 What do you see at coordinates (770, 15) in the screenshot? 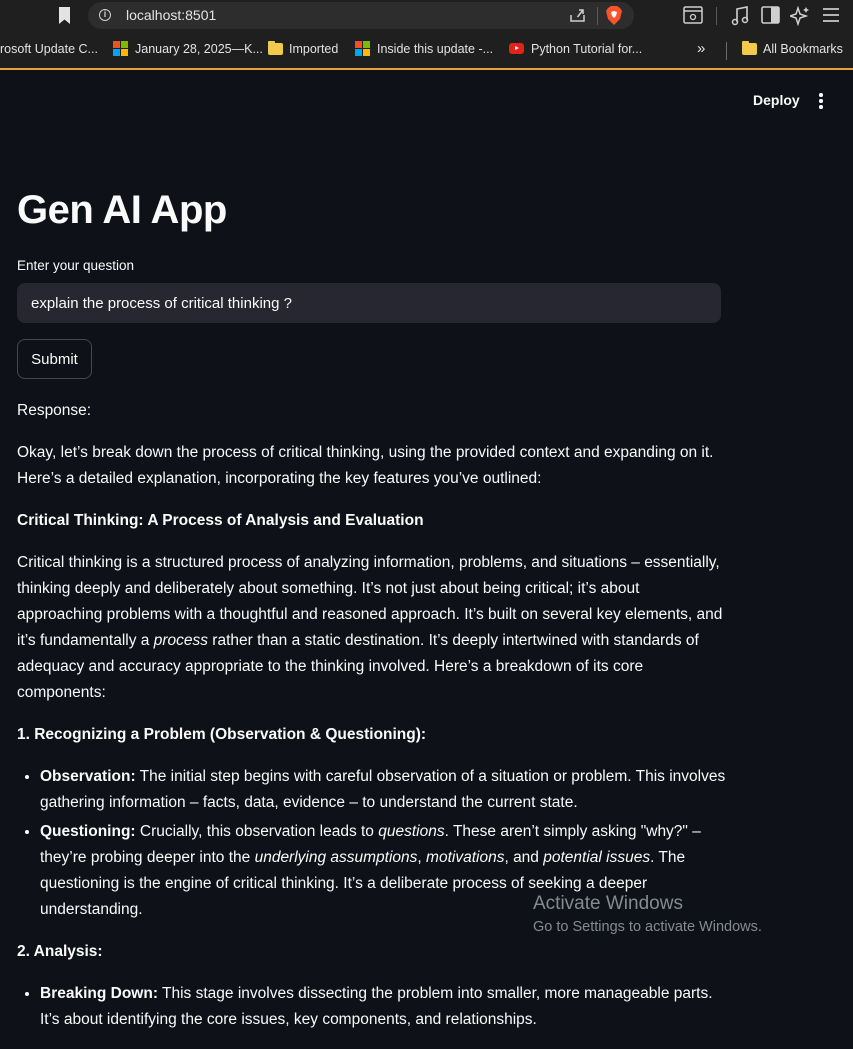
I see `sidebar-toggle-icon` at bounding box center [770, 15].